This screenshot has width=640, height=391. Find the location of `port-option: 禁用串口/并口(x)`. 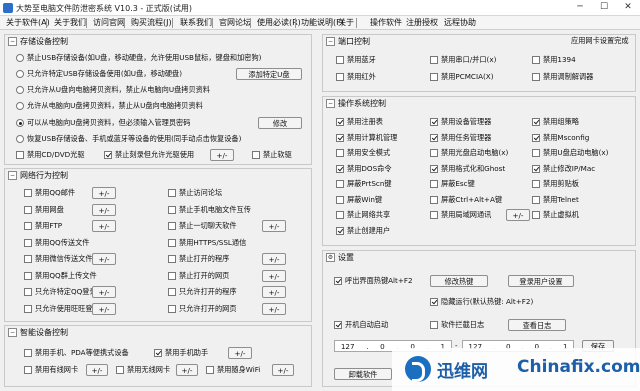

port-option: 禁用串口/并口(x) is located at coordinates (463, 60).